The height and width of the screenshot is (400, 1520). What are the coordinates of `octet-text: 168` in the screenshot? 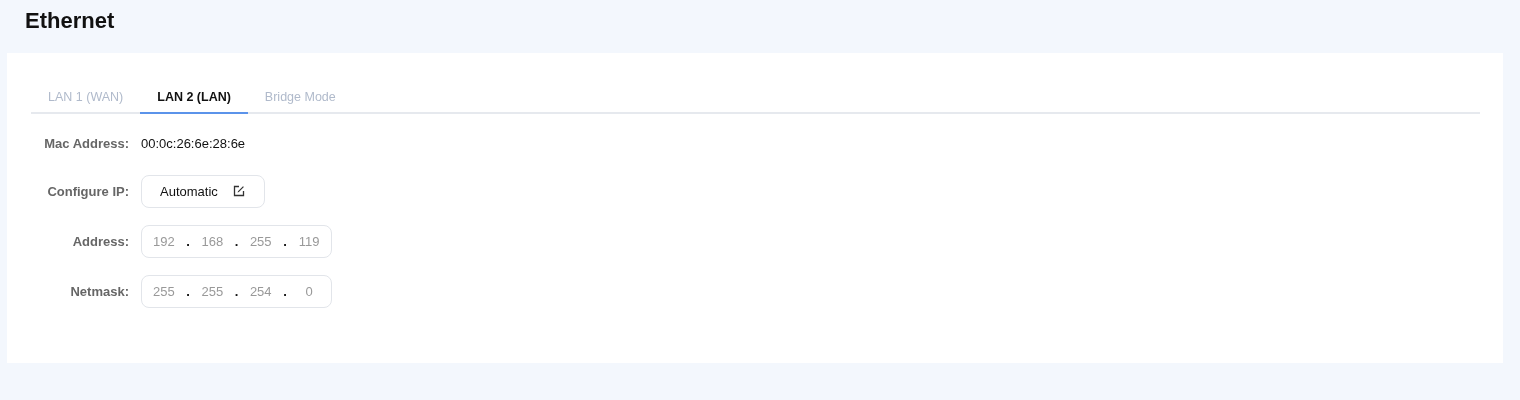 It's located at (212, 241).